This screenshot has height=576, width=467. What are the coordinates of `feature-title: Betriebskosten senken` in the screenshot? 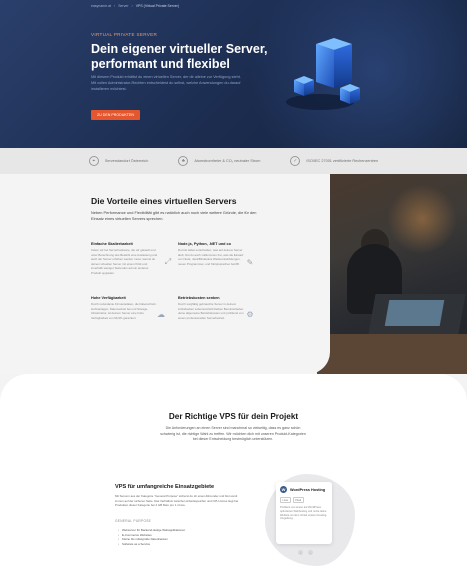 It's located at (199, 298).